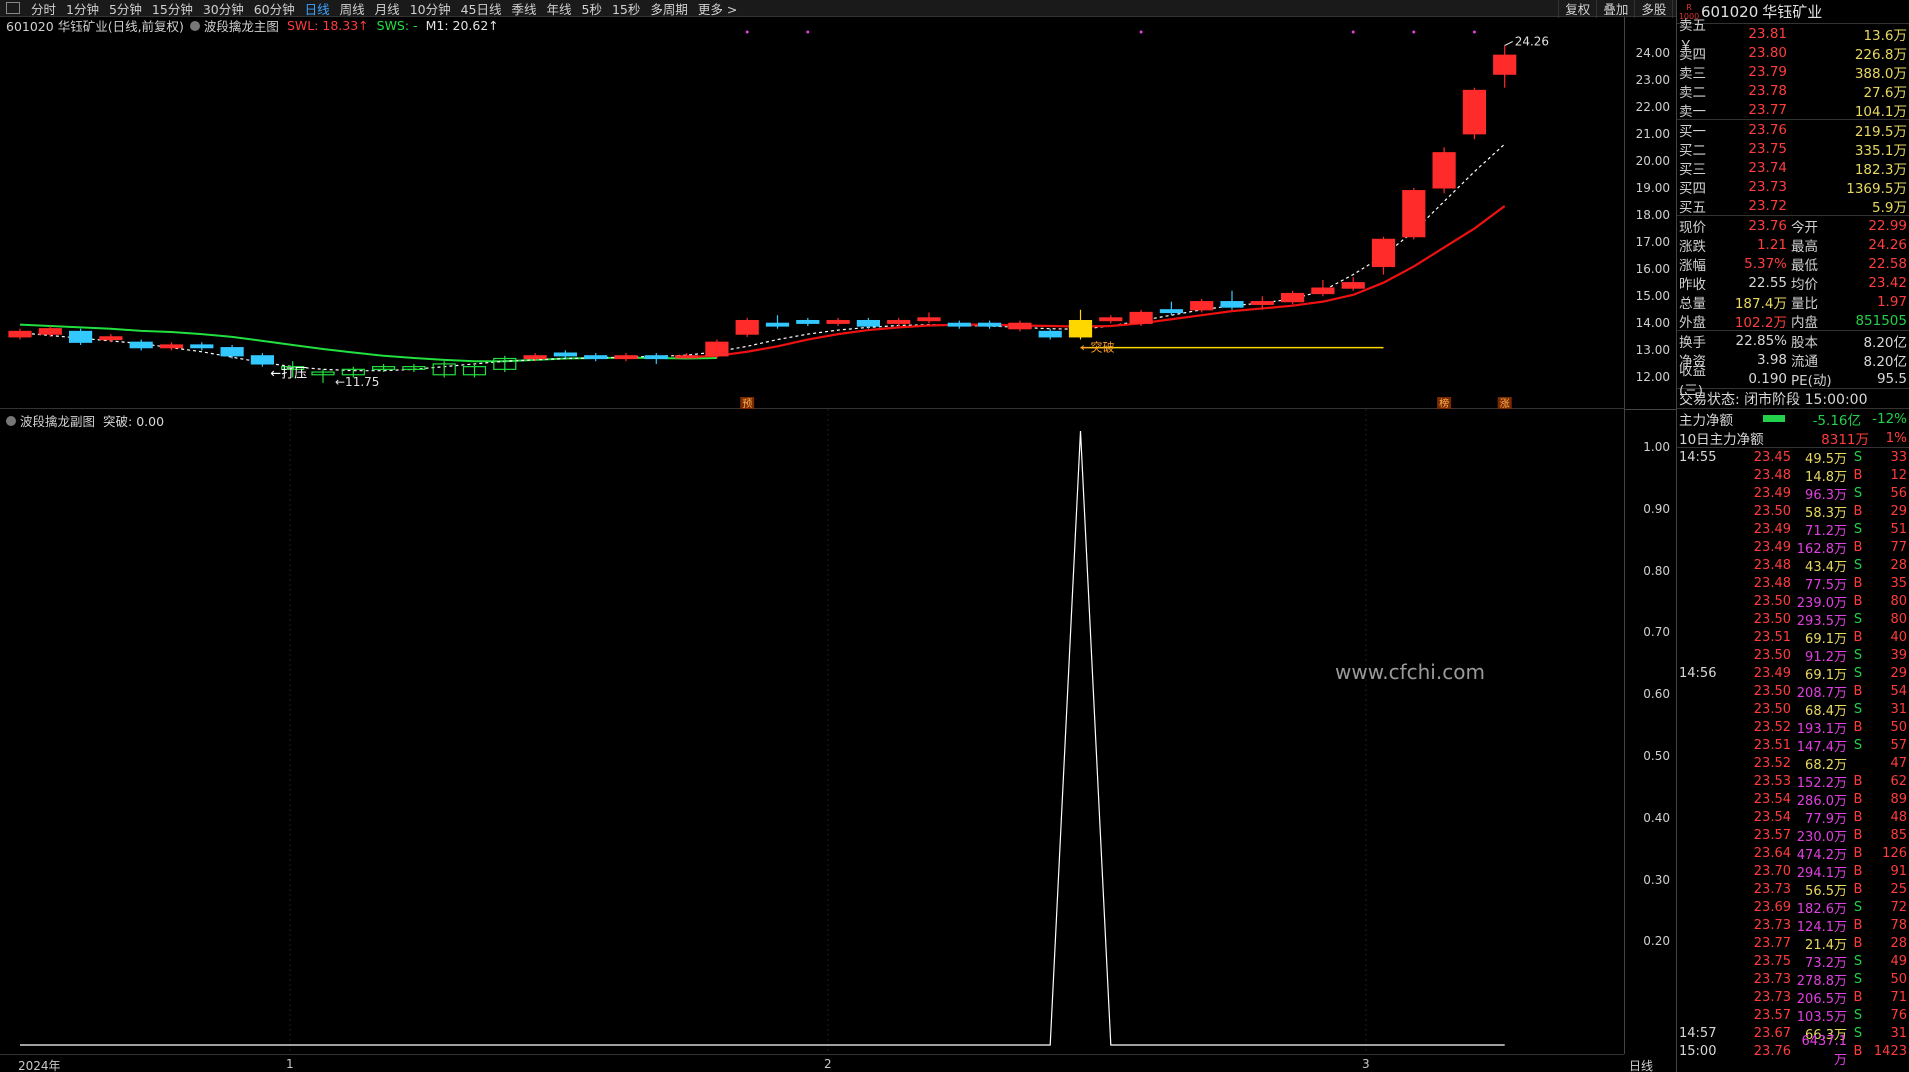  I want to click on period-tab-15: 多周期, so click(669, 9).